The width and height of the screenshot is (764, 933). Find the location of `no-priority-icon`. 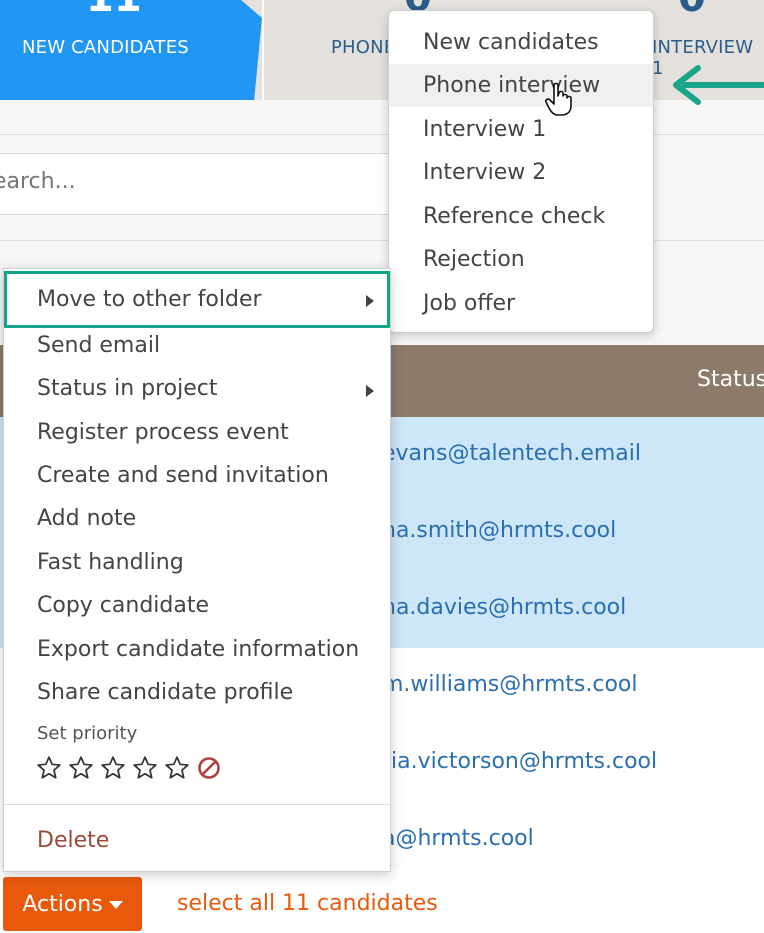

no-priority-icon is located at coordinates (209, 768).